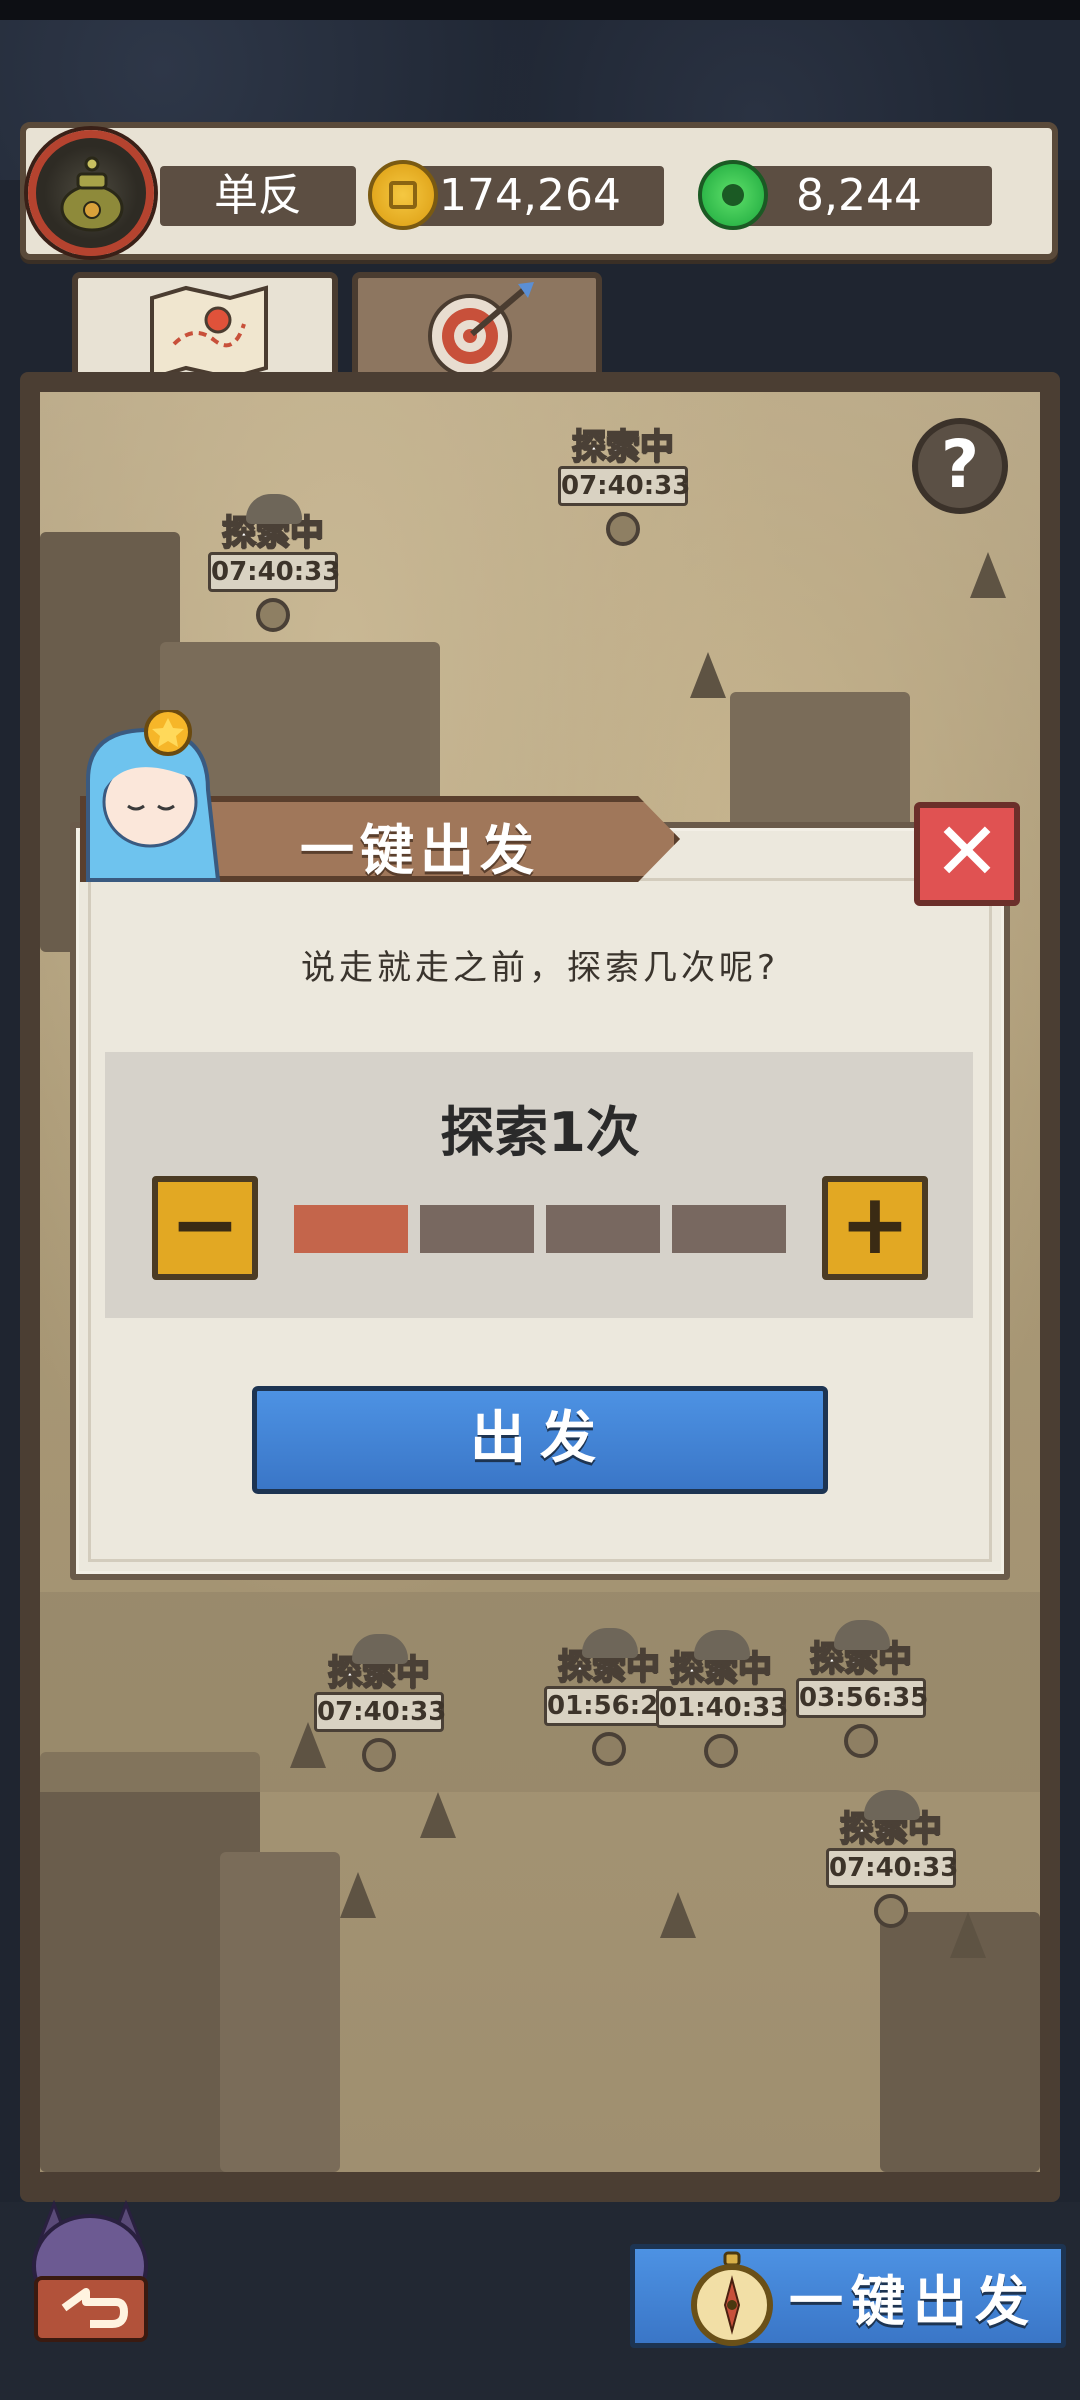 The image size is (1080, 2400). I want to click on depart-all-button: 一键出发, so click(848, 2296).